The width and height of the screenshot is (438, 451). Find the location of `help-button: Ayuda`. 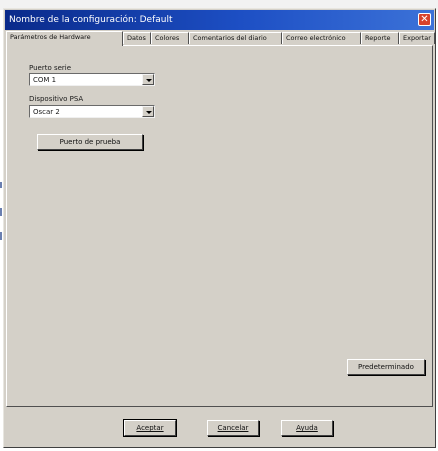

help-button: Ayuda is located at coordinates (307, 428).